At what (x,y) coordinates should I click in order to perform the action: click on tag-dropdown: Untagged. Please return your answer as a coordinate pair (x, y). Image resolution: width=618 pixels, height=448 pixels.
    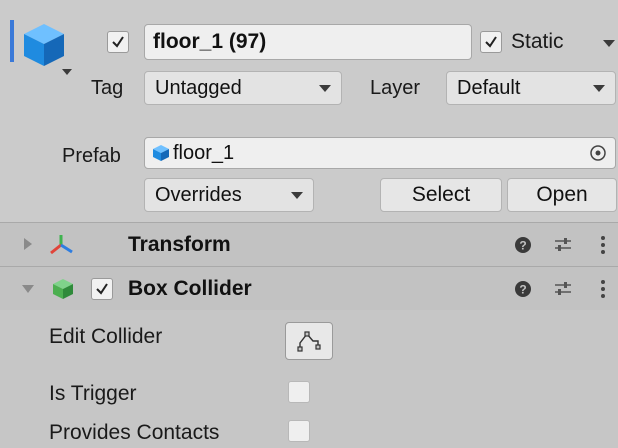
    Looking at the image, I should click on (243, 88).